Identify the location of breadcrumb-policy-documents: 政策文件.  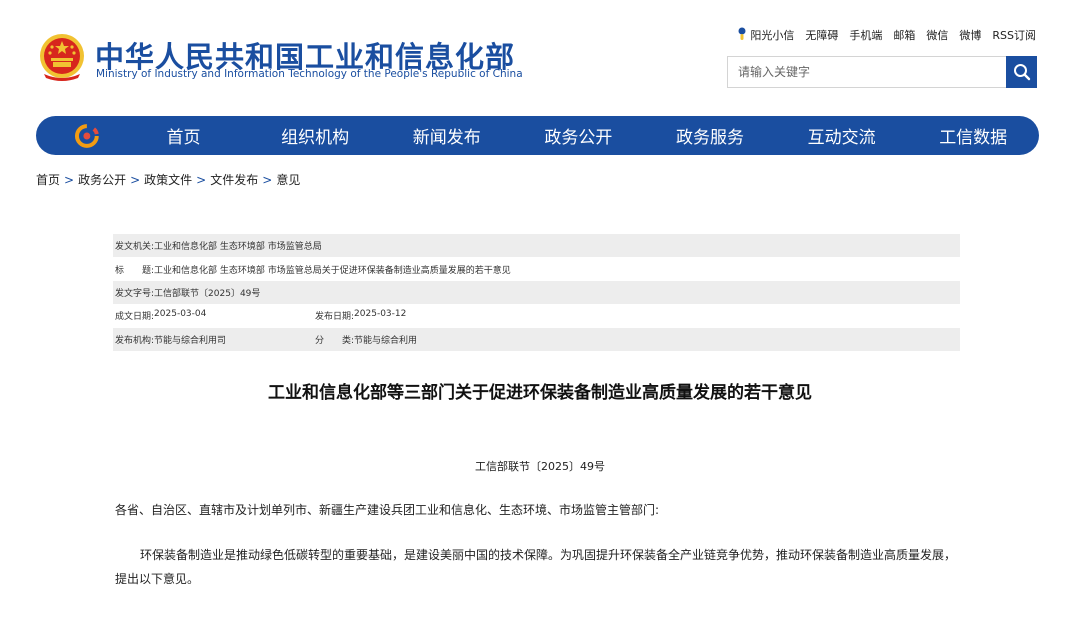
(168, 180).